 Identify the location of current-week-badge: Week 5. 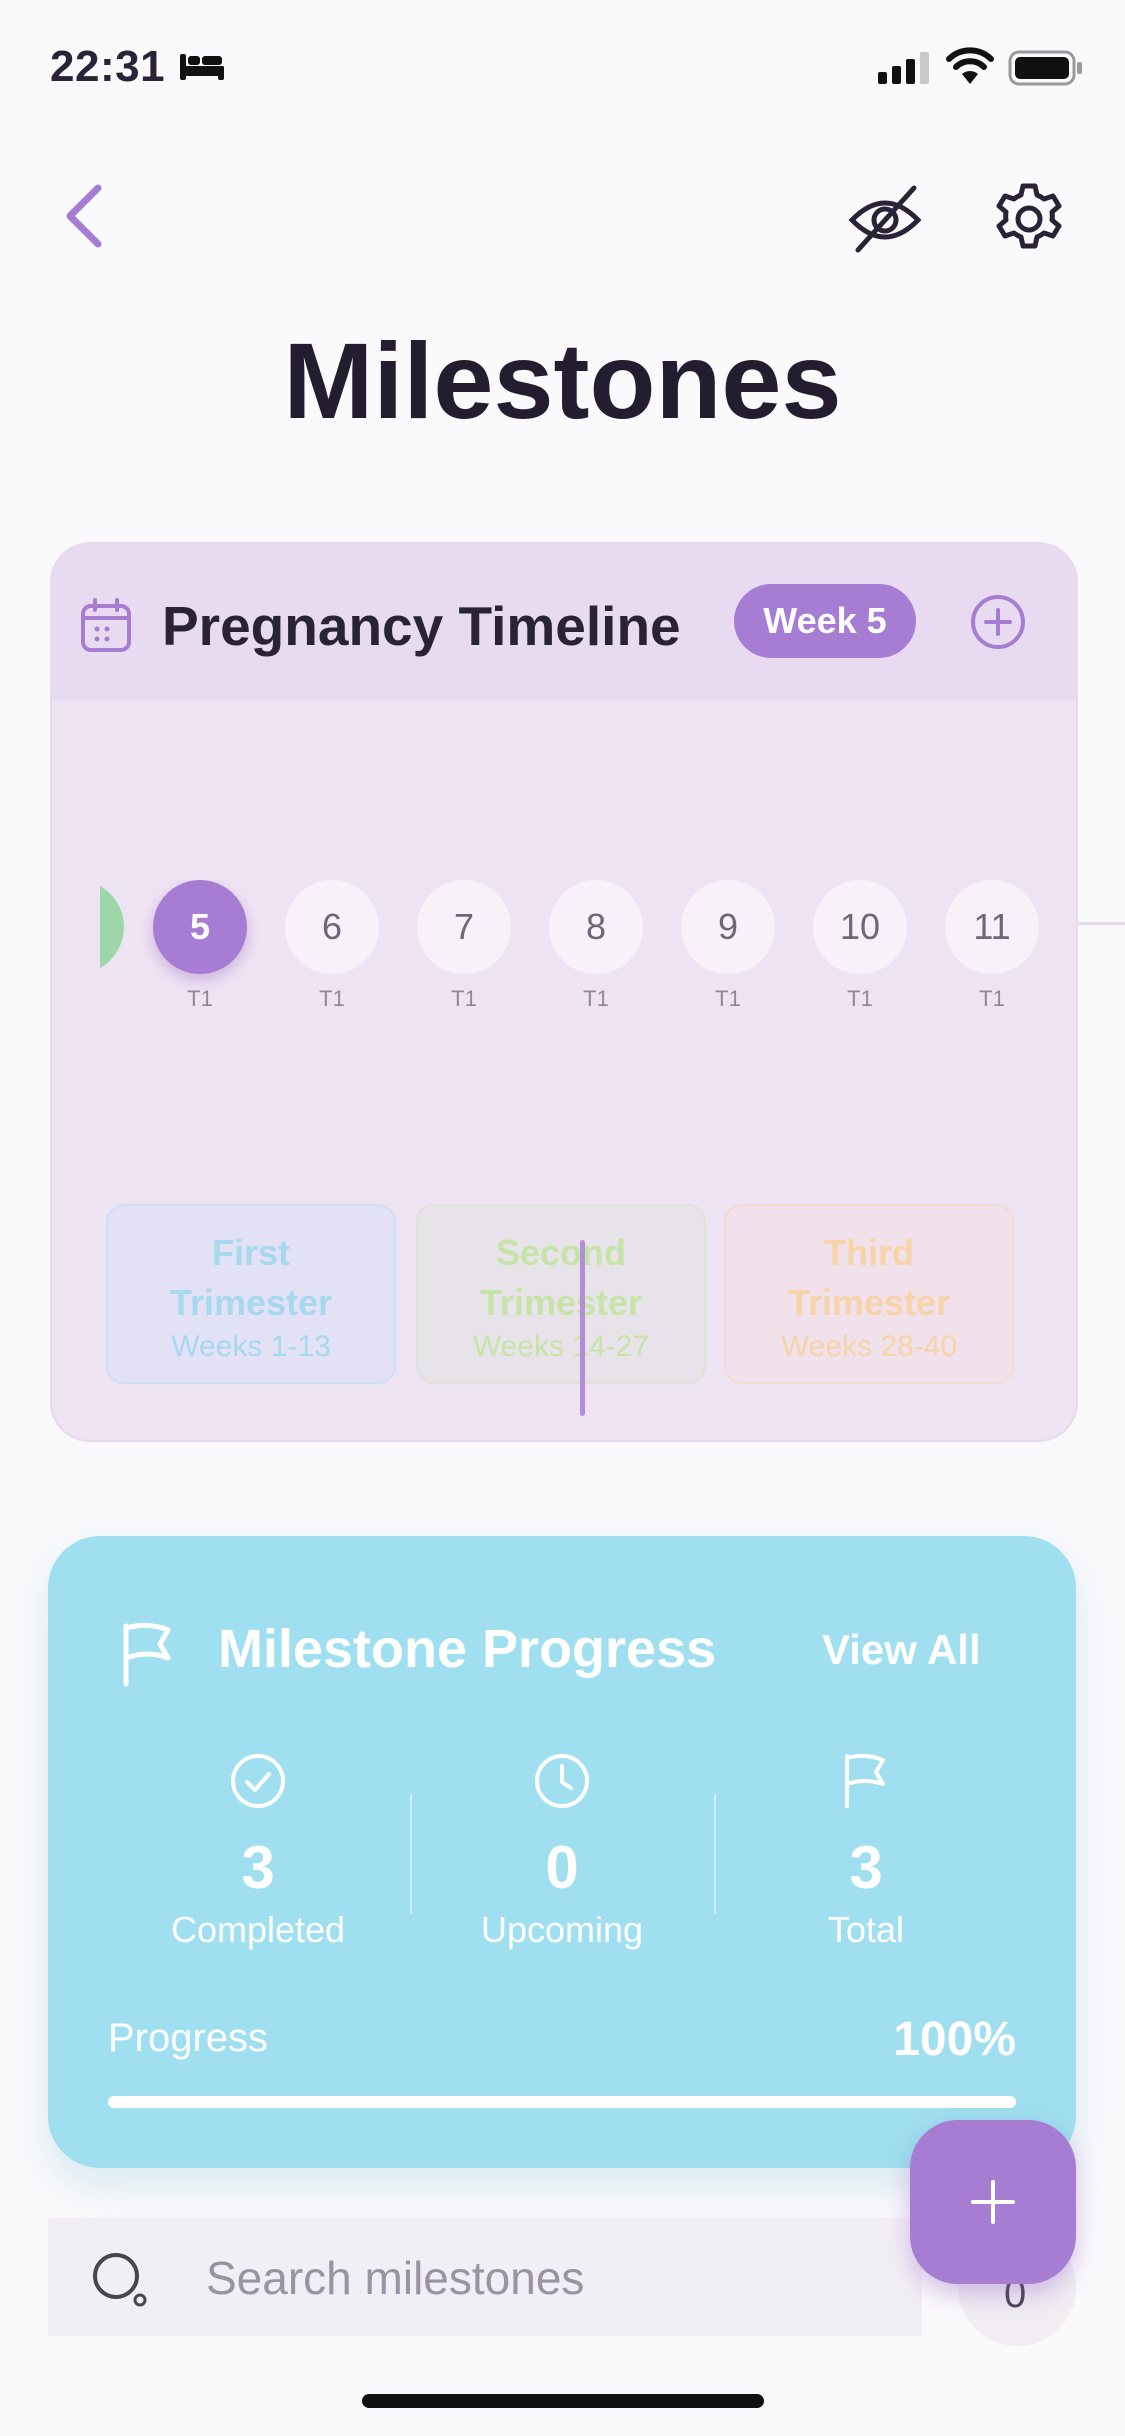
(825, 621).